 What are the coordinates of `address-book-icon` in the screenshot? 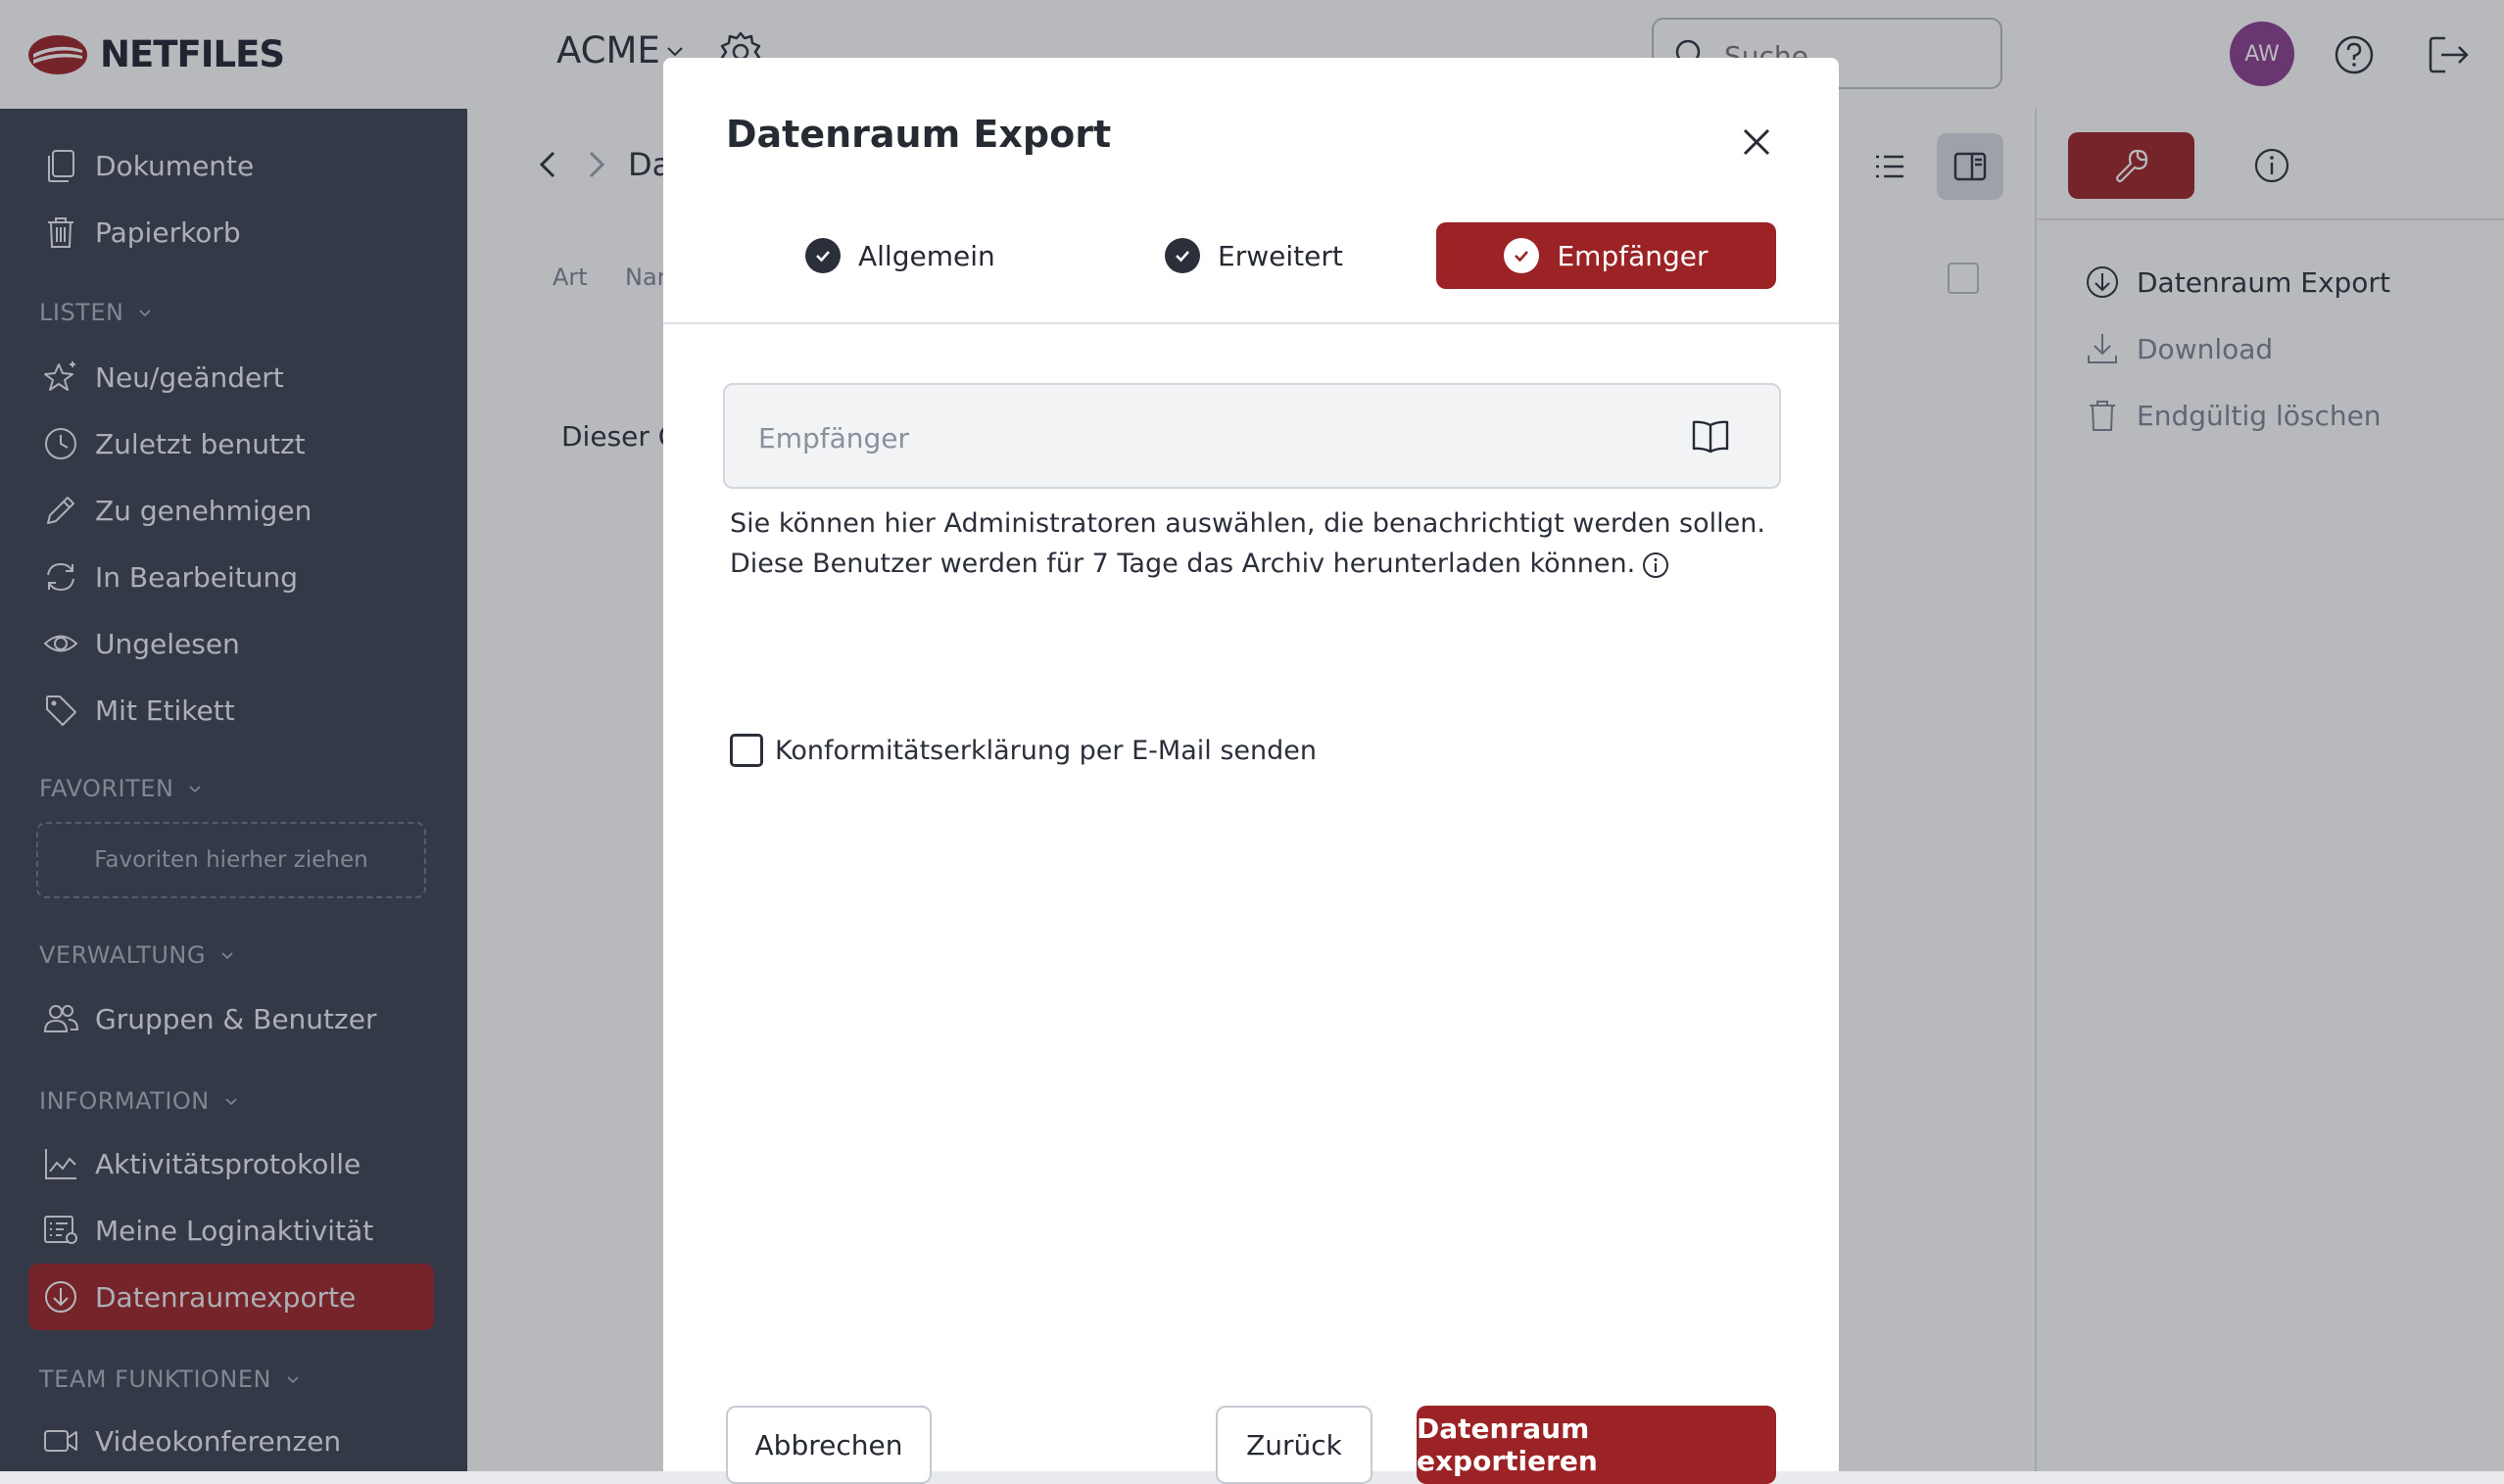 It's located at (1710, 435).